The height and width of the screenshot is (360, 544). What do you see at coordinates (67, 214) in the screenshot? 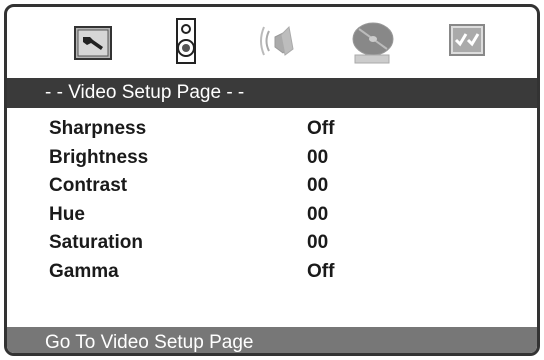
I see `setting-label: Hue` at bounding box center [67, 214].